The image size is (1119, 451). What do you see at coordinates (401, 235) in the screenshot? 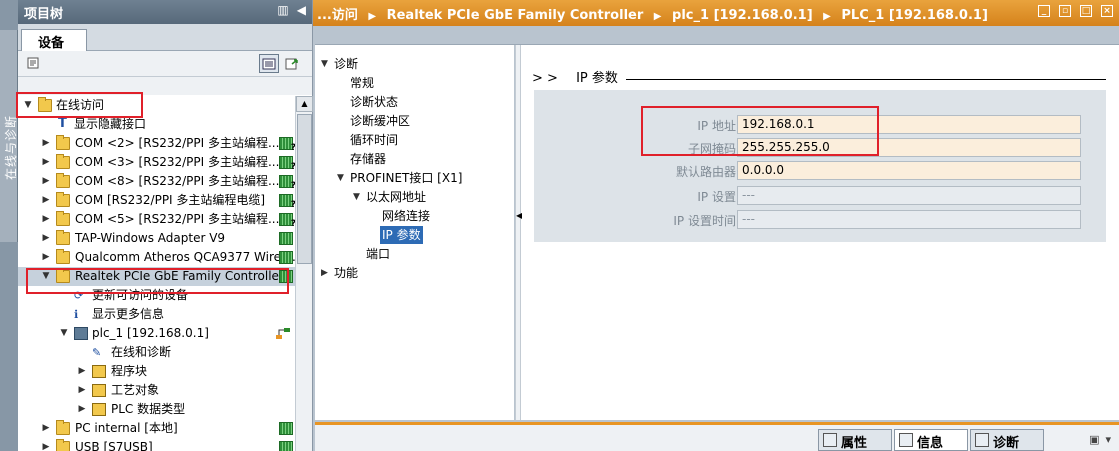
I see `nav-ip-params: IP 参数` at bounding box center [401, 235].